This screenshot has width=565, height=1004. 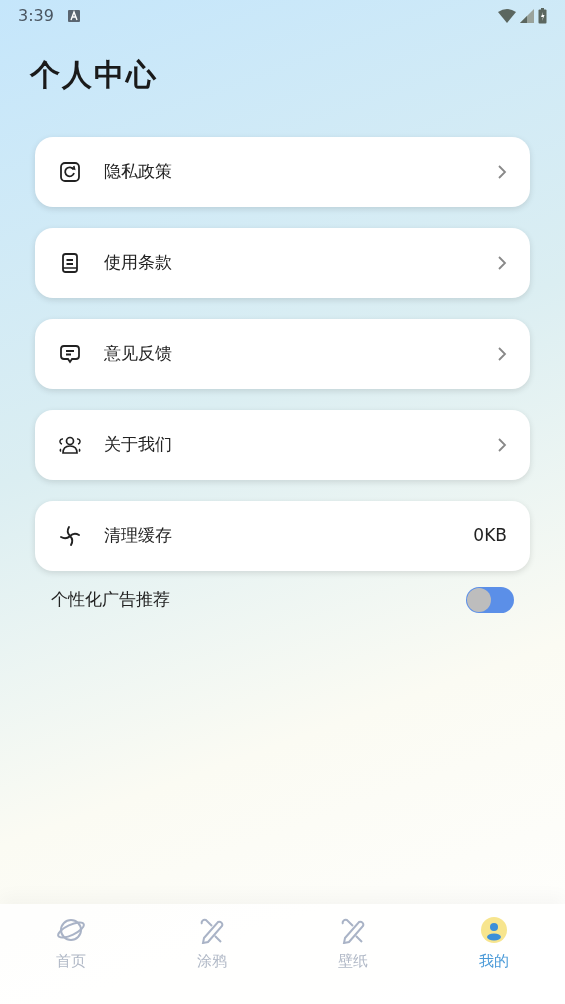 What do you see at coordinates (282, 536) in the screenshot?
I see `menu-item: 清理缓存 0KB` at bounding box center [282, 536].